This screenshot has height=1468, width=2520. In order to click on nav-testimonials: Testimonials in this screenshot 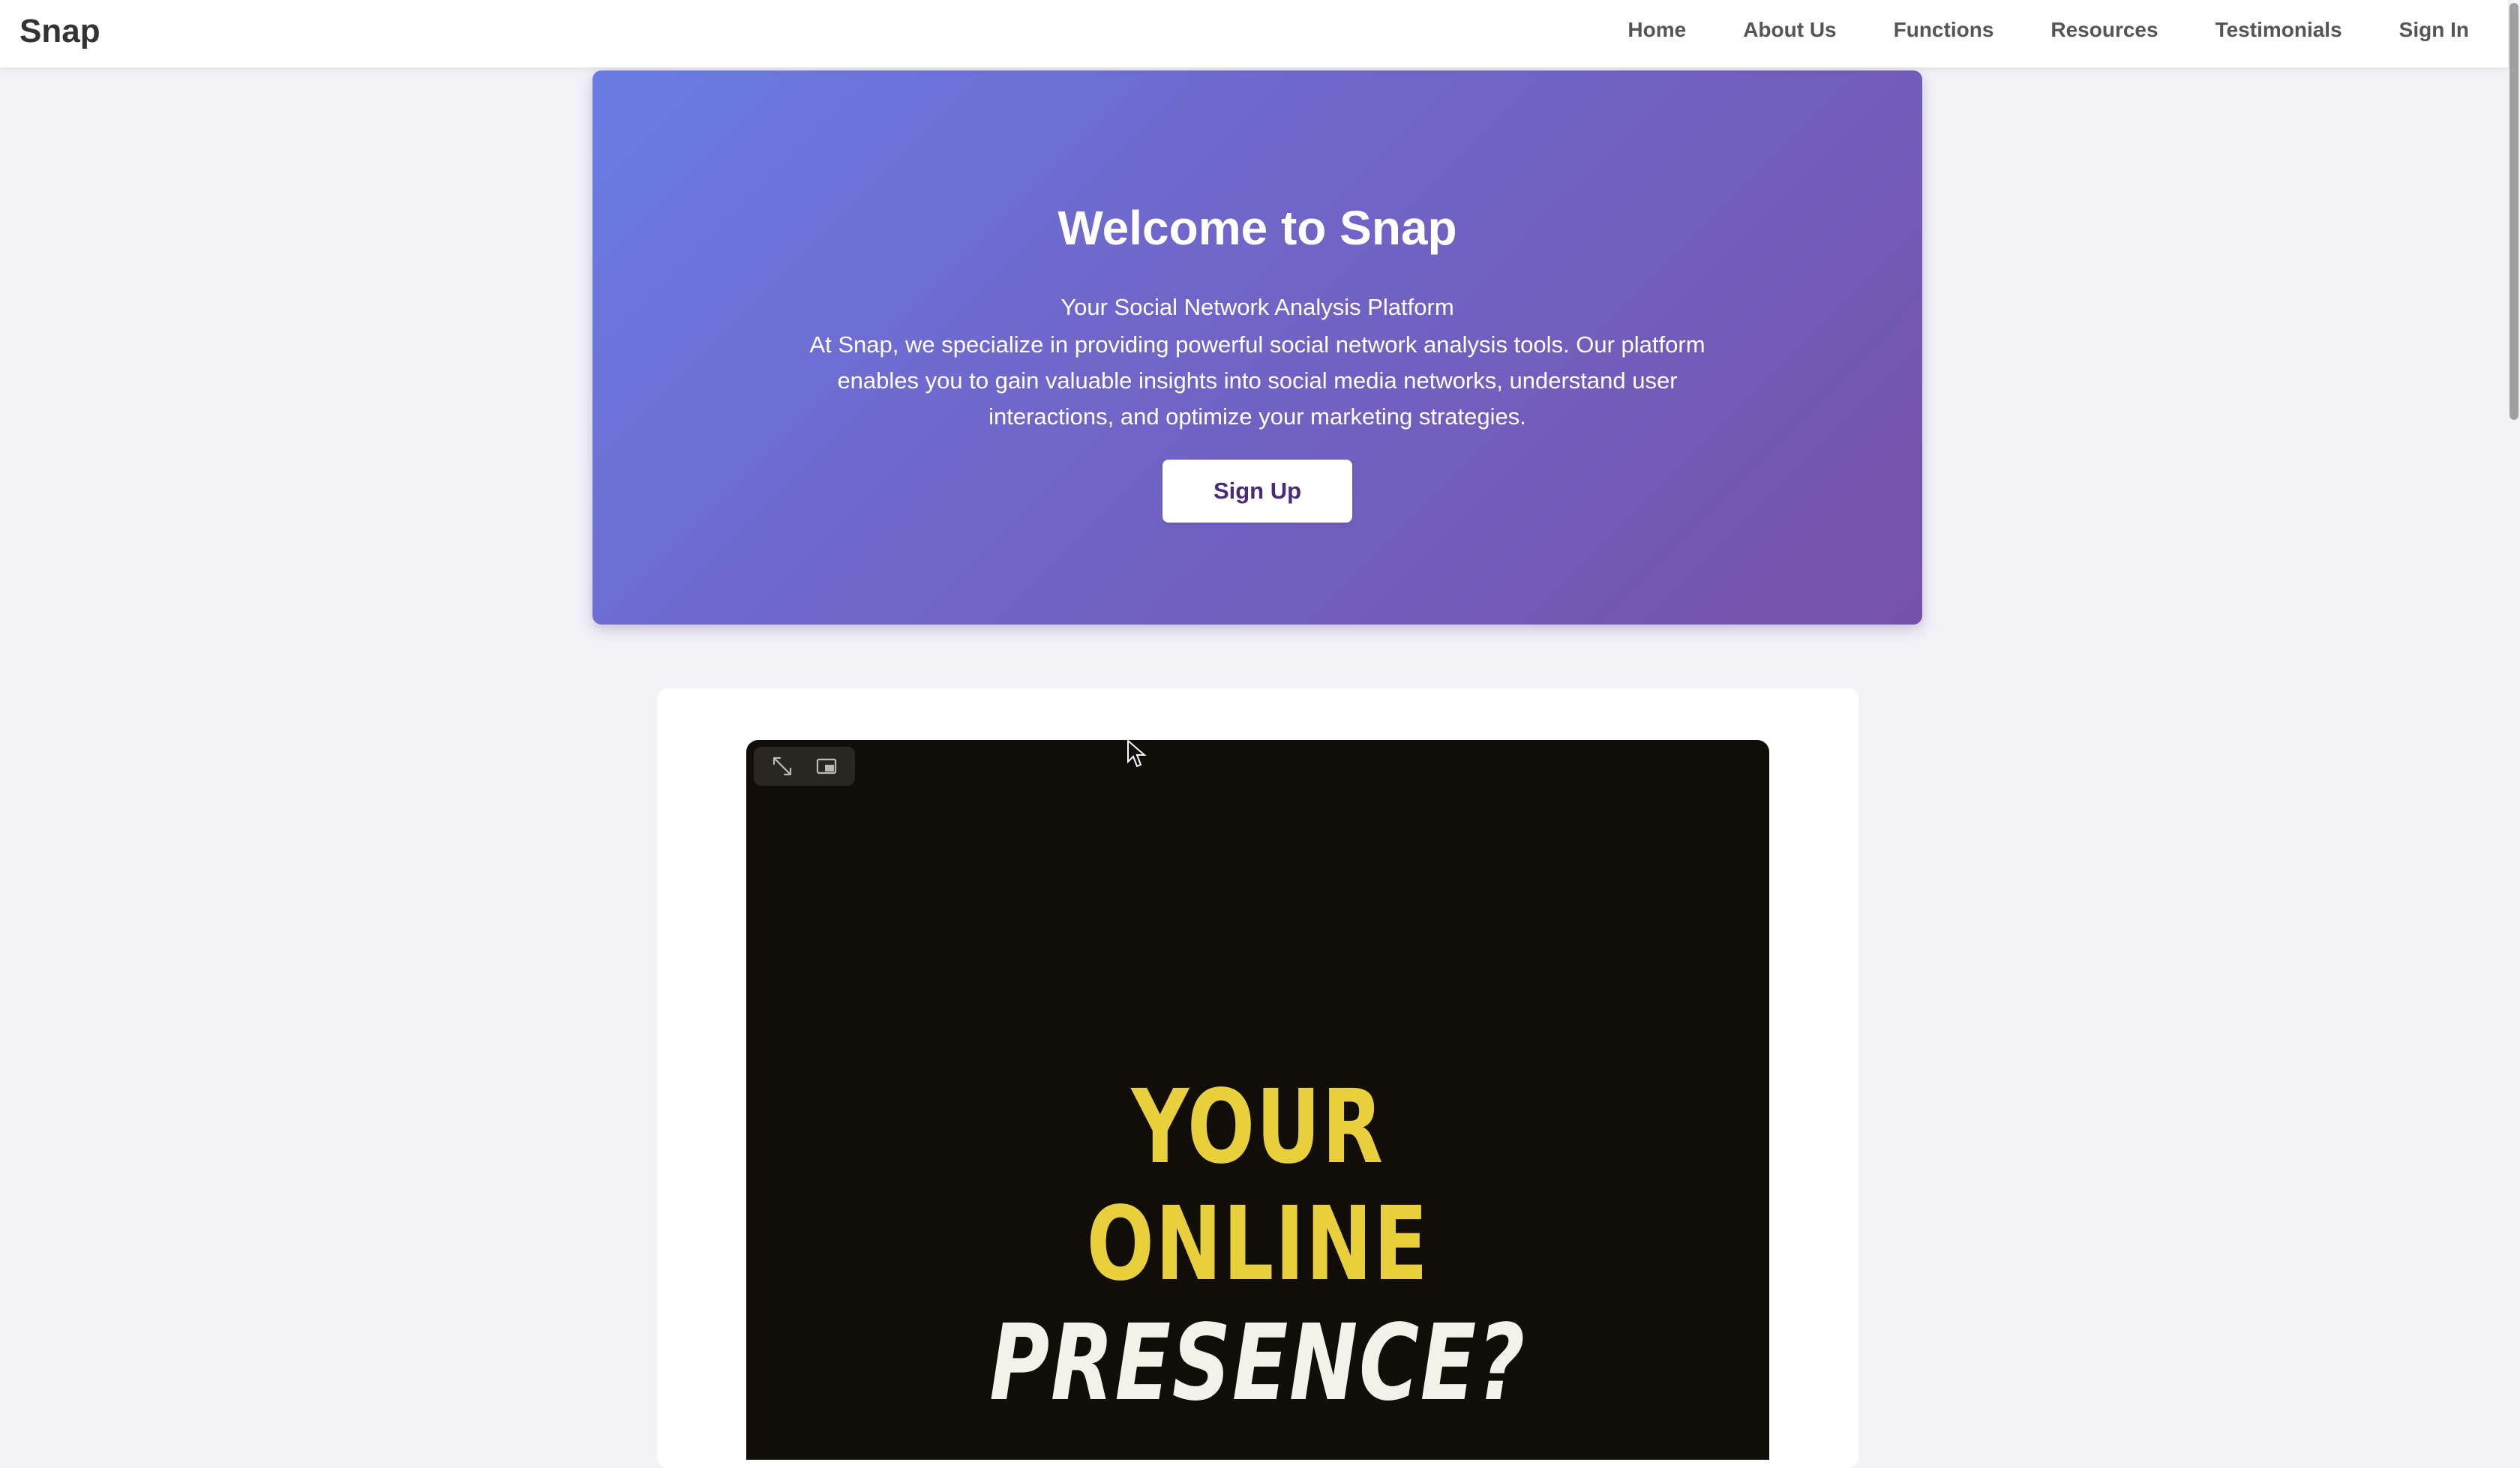, I will do `click(2279, 30)`.